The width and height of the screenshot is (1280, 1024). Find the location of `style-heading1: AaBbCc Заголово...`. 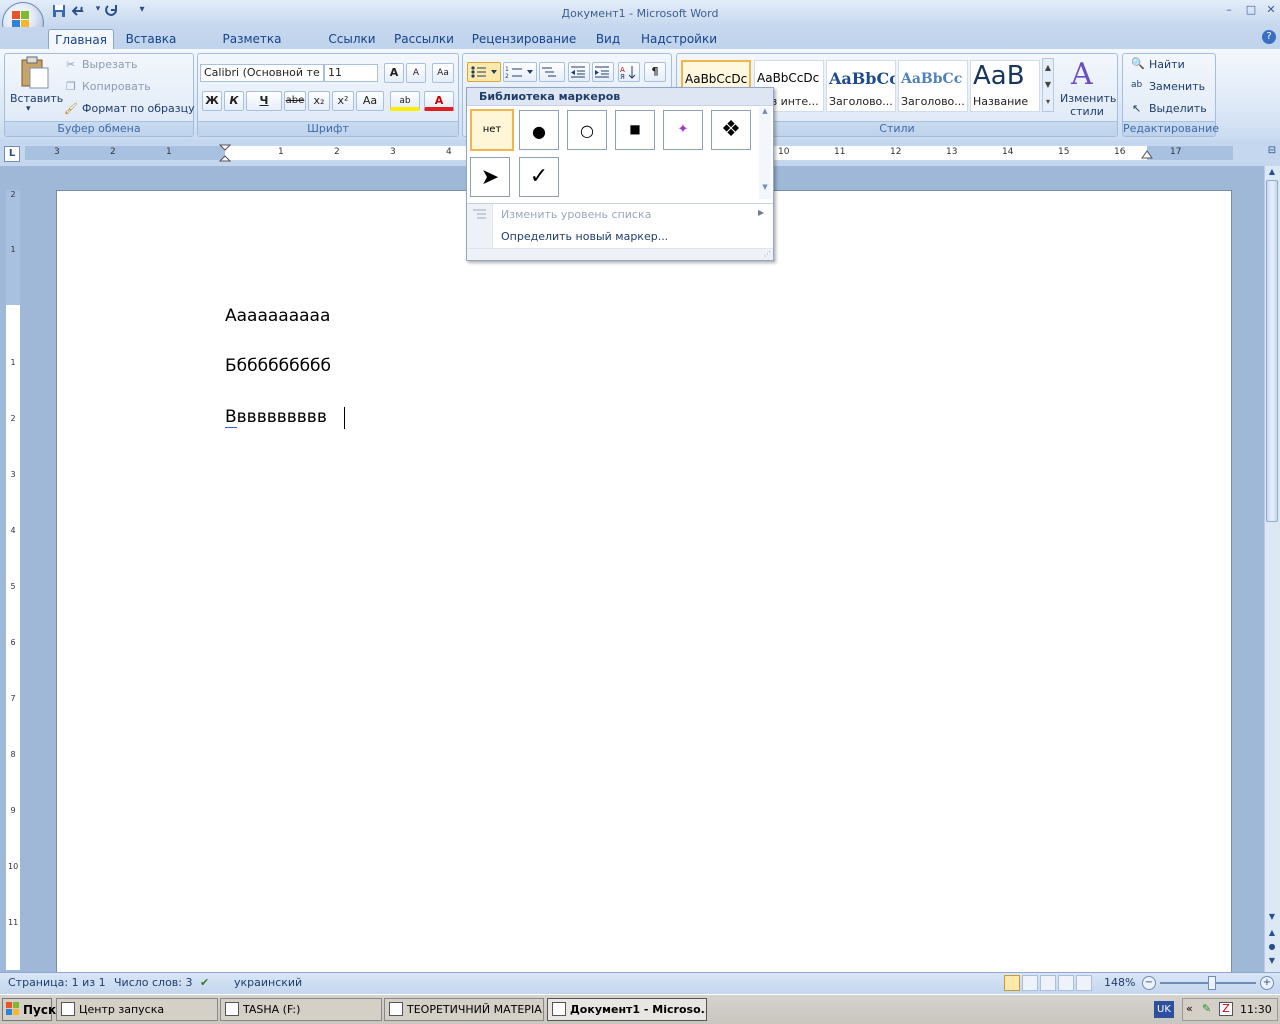

style-heading1: AaBbCc Заголово... is located at coordinates (861, 86).